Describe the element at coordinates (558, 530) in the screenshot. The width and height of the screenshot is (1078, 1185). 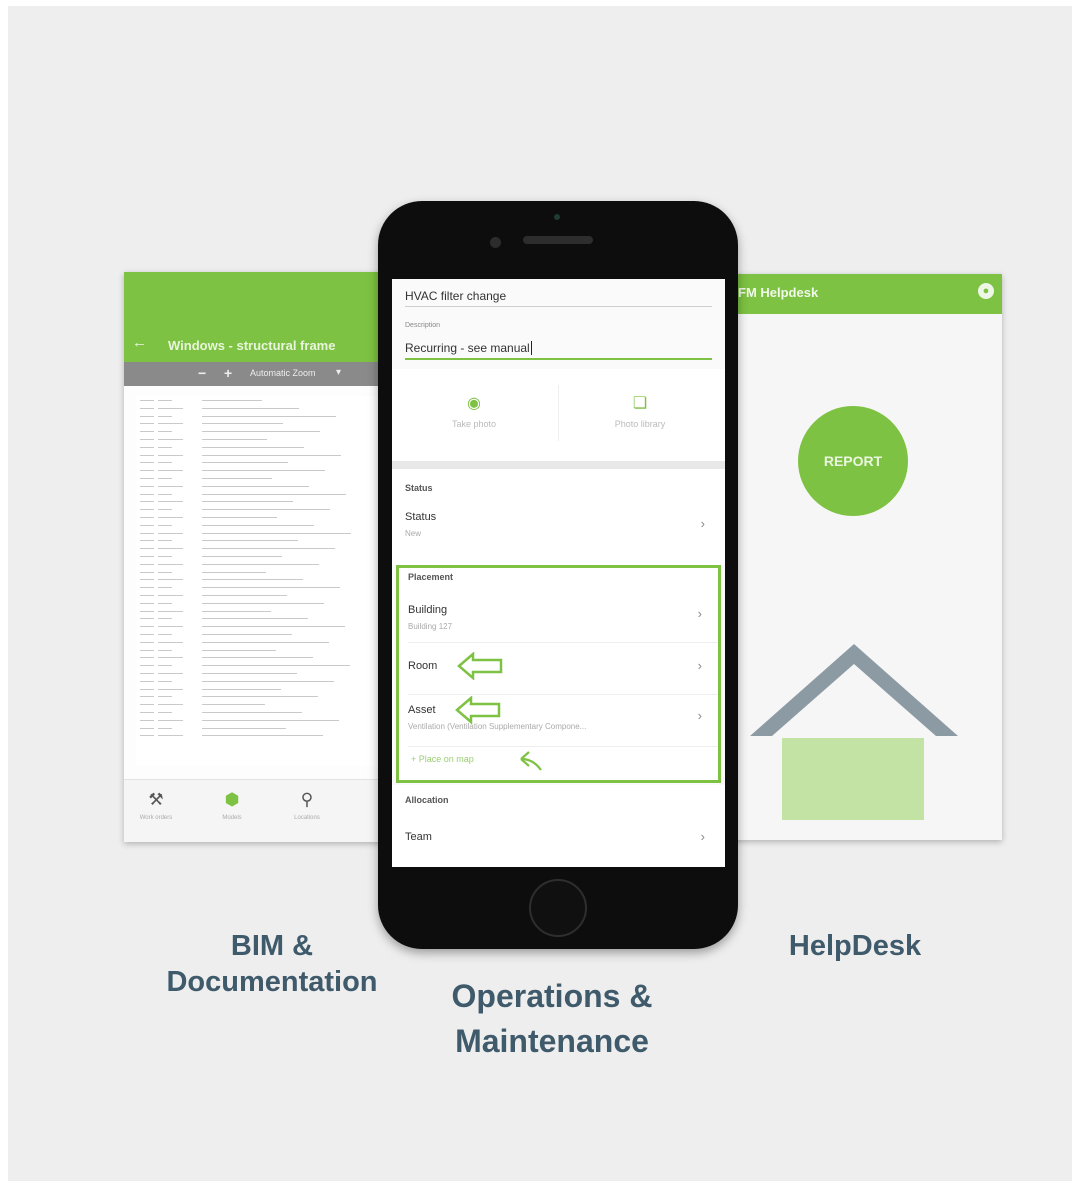
I see `status-row: Status New ›` at that location.